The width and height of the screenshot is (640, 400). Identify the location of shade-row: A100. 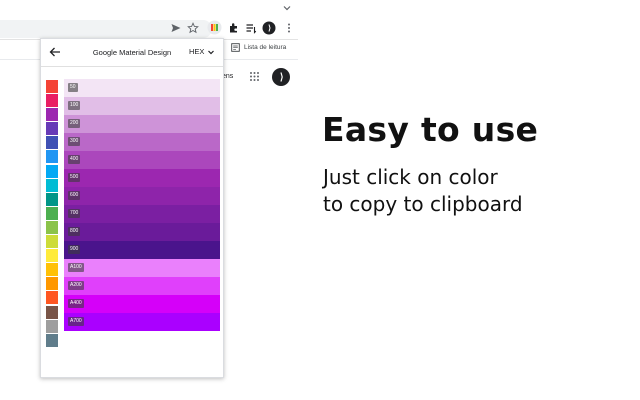
(142, 268).